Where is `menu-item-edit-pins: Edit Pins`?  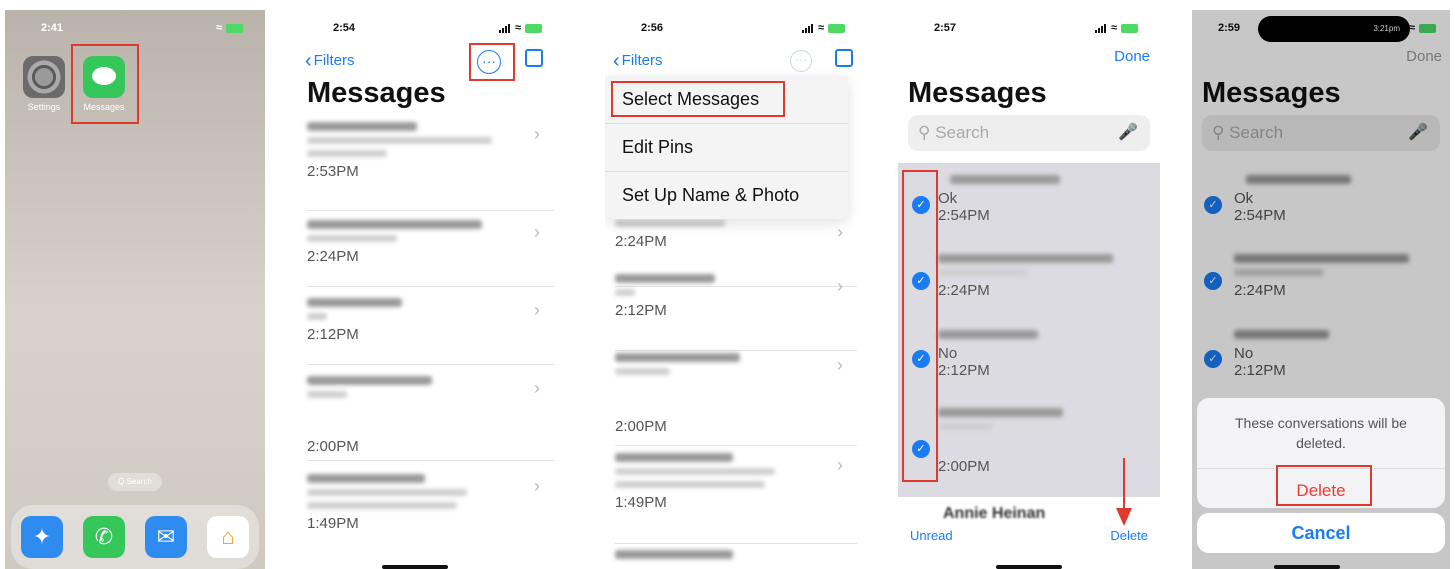 menu-item-edit-pins: Edit Pins is located at coordinates (726, 148).